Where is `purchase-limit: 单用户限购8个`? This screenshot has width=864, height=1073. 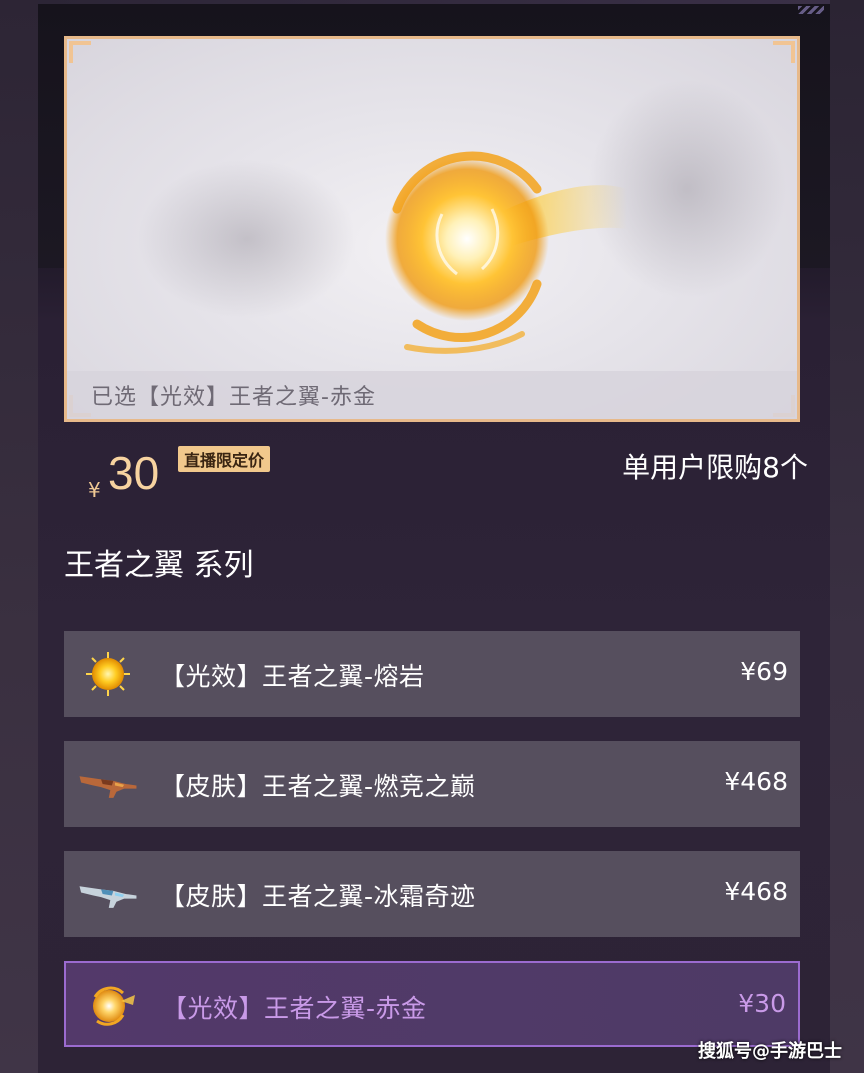
purchase-limit: 单用户限购8个 is located at coordinates (715, 467).